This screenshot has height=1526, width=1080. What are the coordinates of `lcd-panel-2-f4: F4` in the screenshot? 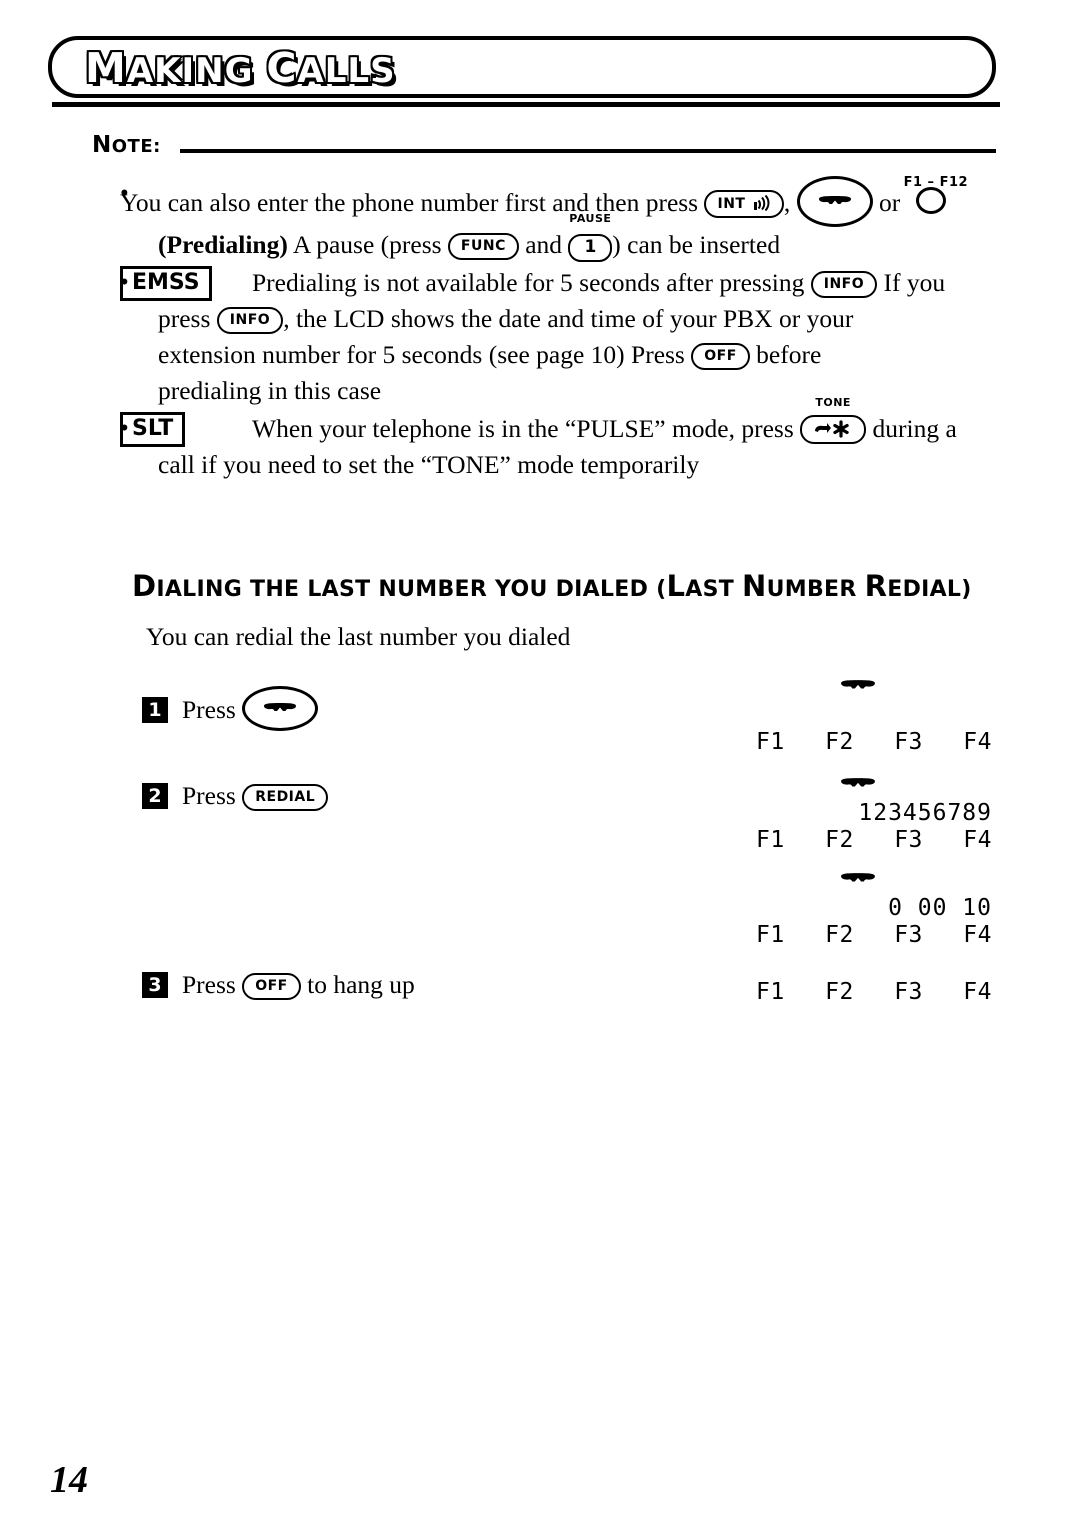 It's located at (977, 840).